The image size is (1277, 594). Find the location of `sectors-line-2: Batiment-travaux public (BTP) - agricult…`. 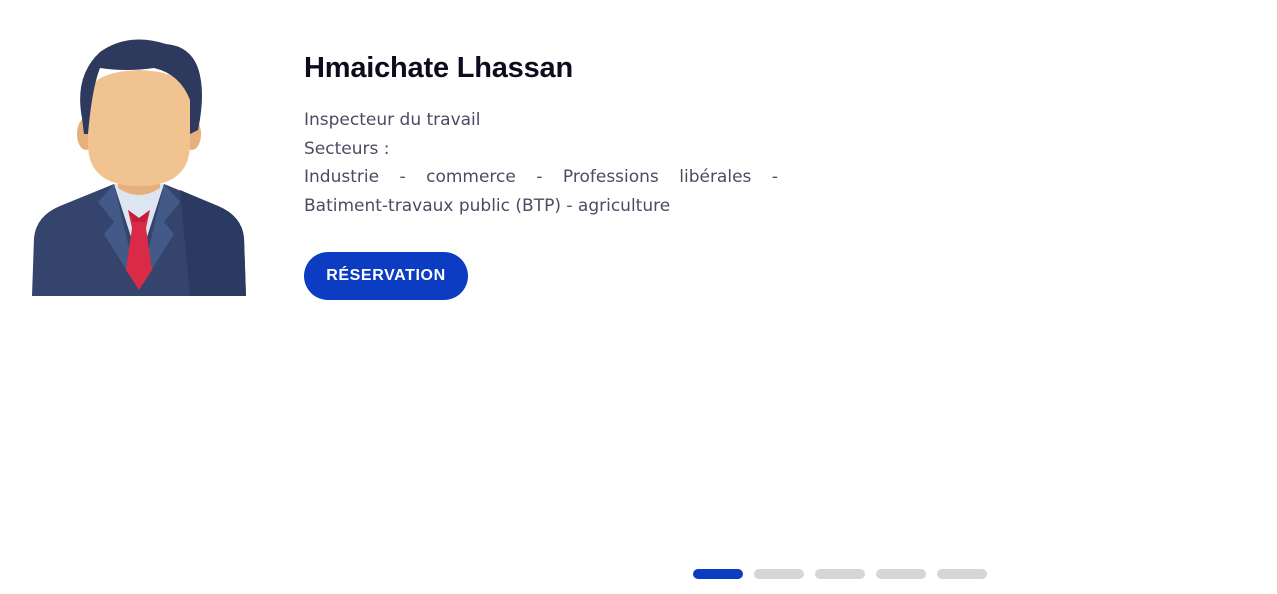

sectors-line-2: Batiment-travaux public (BTP) - agricult… is located at coordinates (487, 205).